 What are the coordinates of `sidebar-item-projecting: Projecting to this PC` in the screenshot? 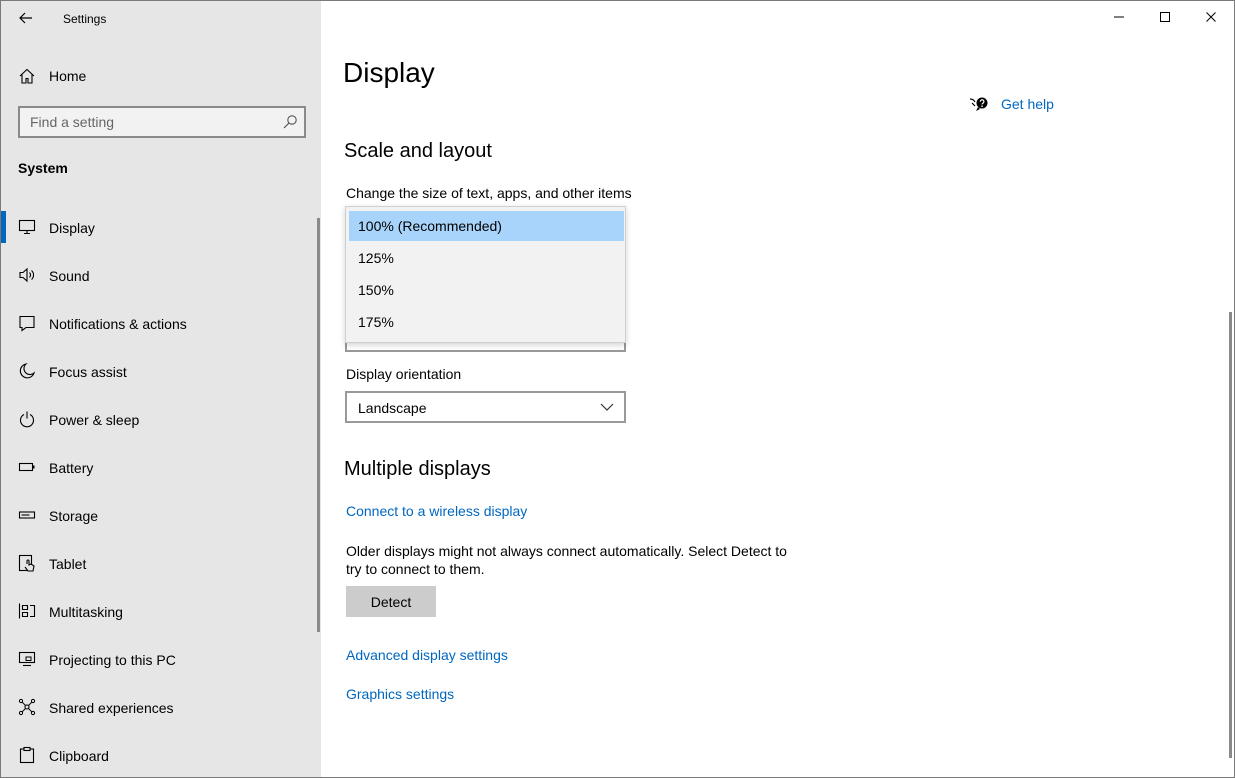 It's located at (159, 659).